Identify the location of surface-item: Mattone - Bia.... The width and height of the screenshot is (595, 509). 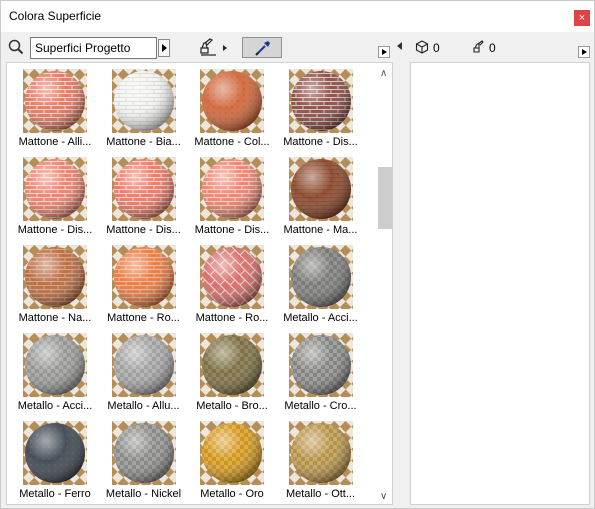
(144, 110).